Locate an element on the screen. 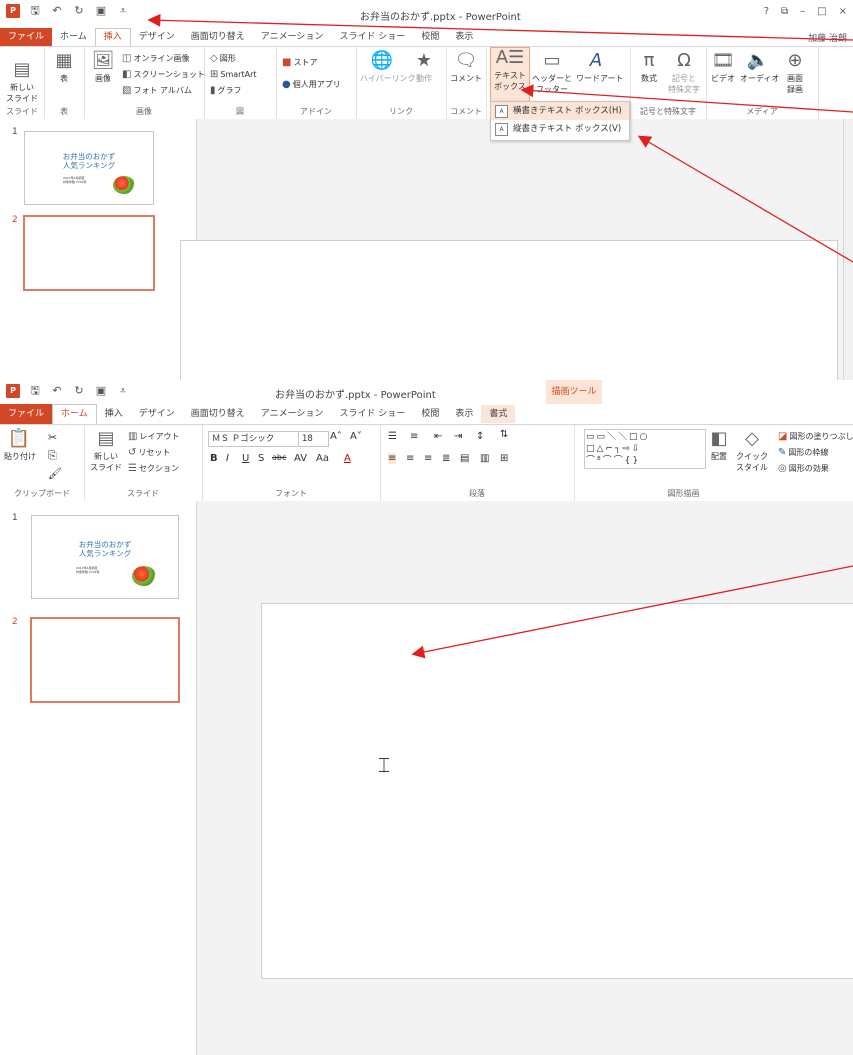 This screenshot has height=1055, width=853. user-name: 加藤 治朗 is located at coordinates (827, 37).